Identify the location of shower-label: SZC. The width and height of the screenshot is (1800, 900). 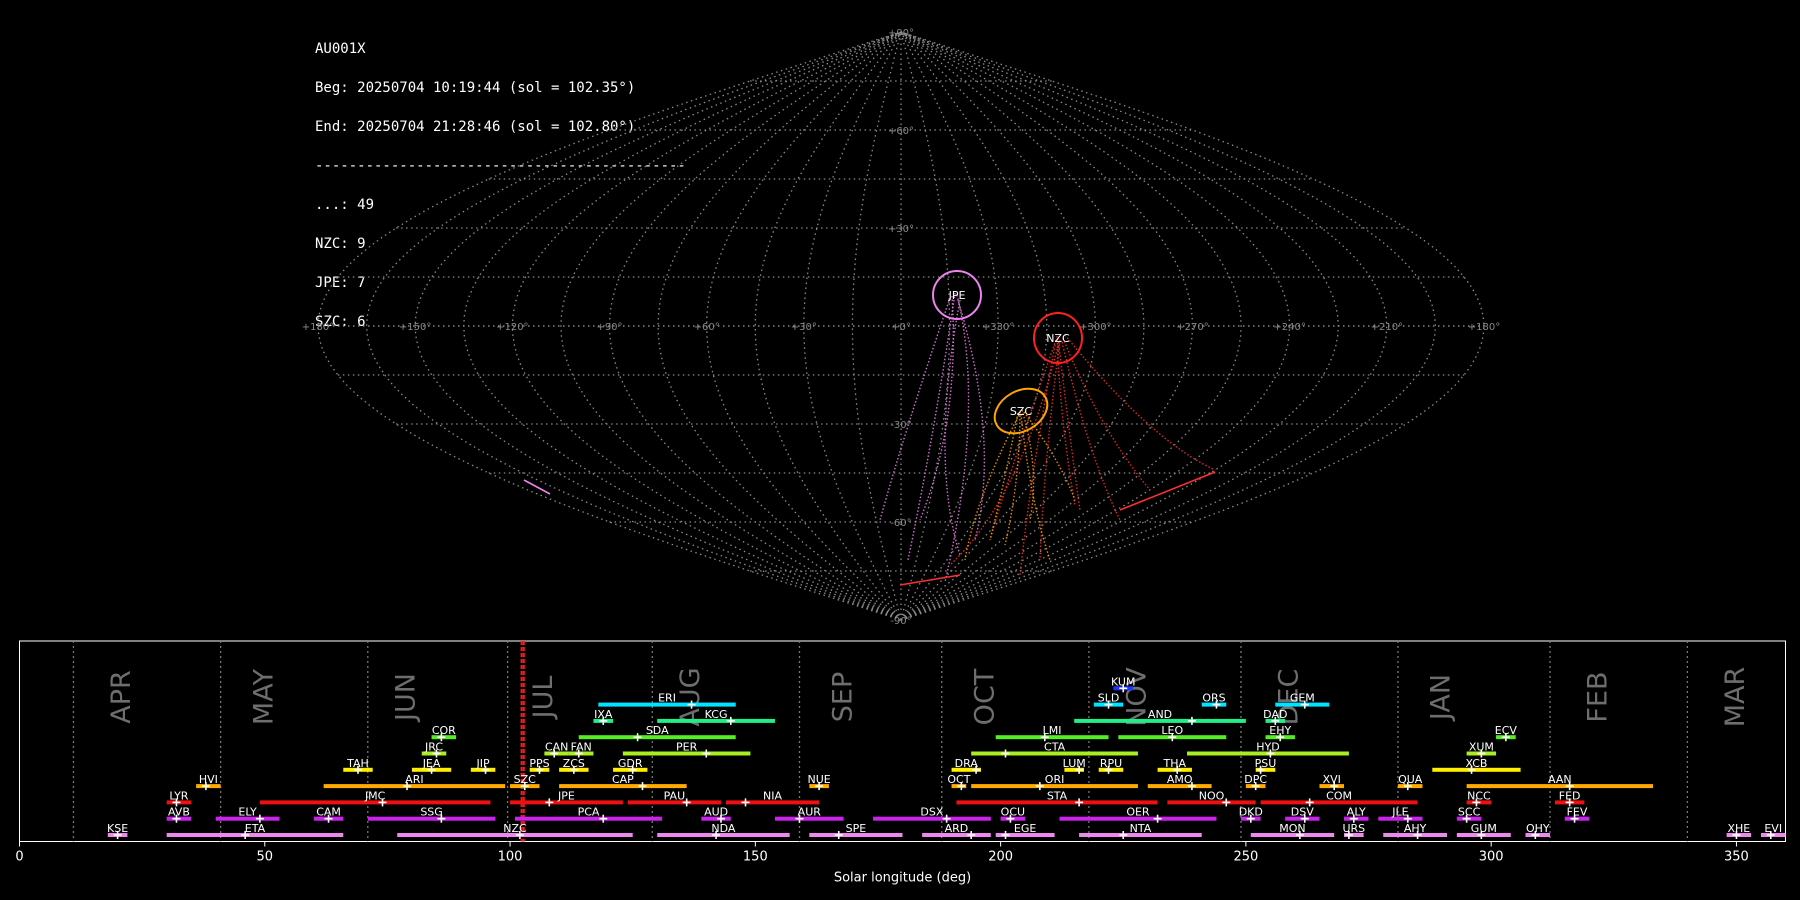
(525, 779).